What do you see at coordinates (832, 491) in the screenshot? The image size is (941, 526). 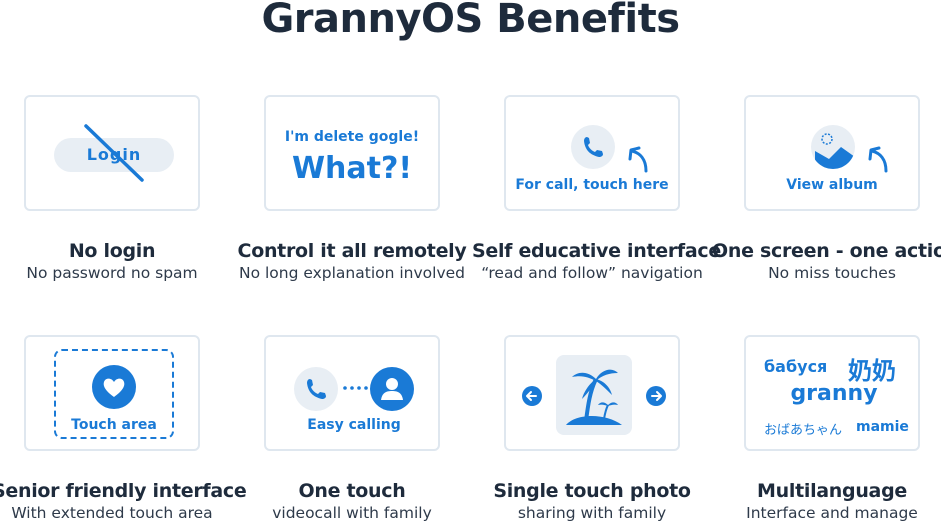 I see `card-title: Multilanguage` at bounding box center [832, 491].